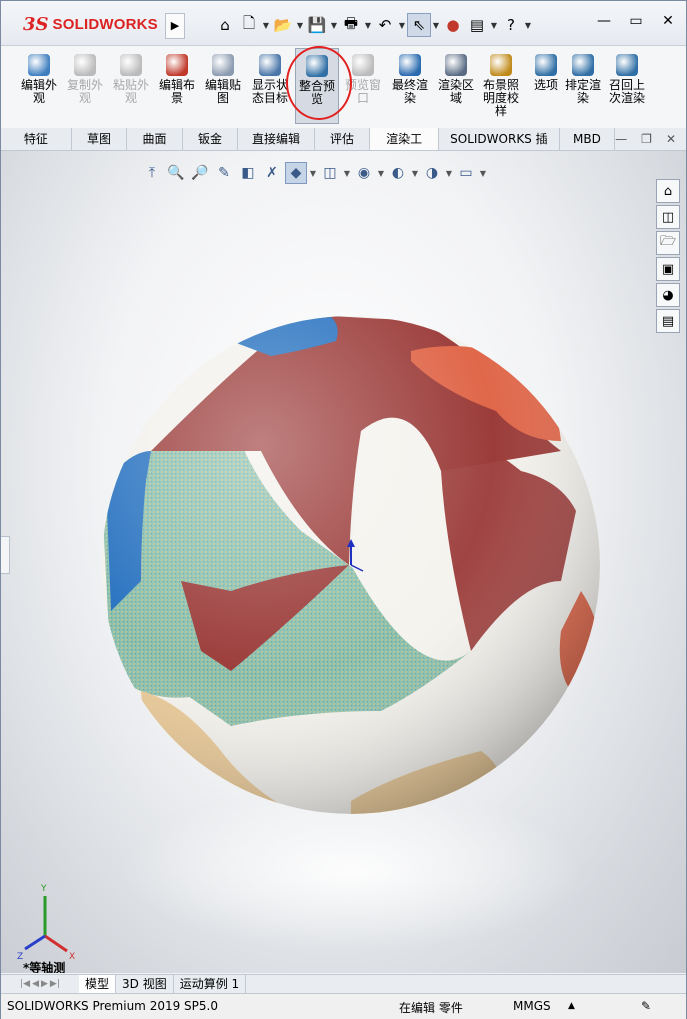 The width and height of the screenshot is (687, 1019). What do you see at coordinates (582, 91) in the screenshot?
I see `schedule-render-label: 排定渲染` at bounding box center [582, 91].